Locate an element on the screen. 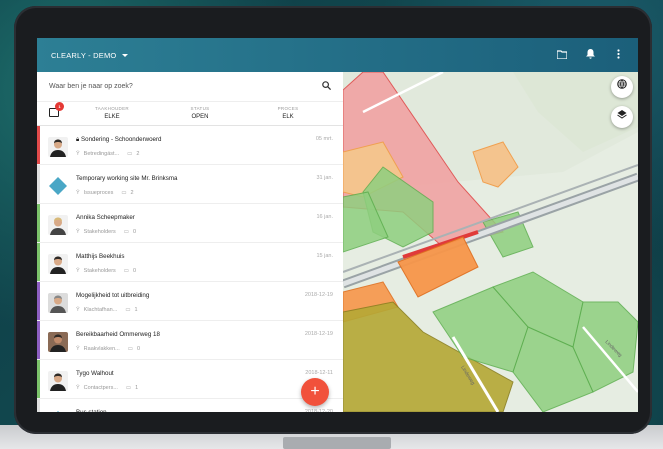  item-meta: Ŷ Issueproces ▭ 2 is located at coordinates (105, 193).